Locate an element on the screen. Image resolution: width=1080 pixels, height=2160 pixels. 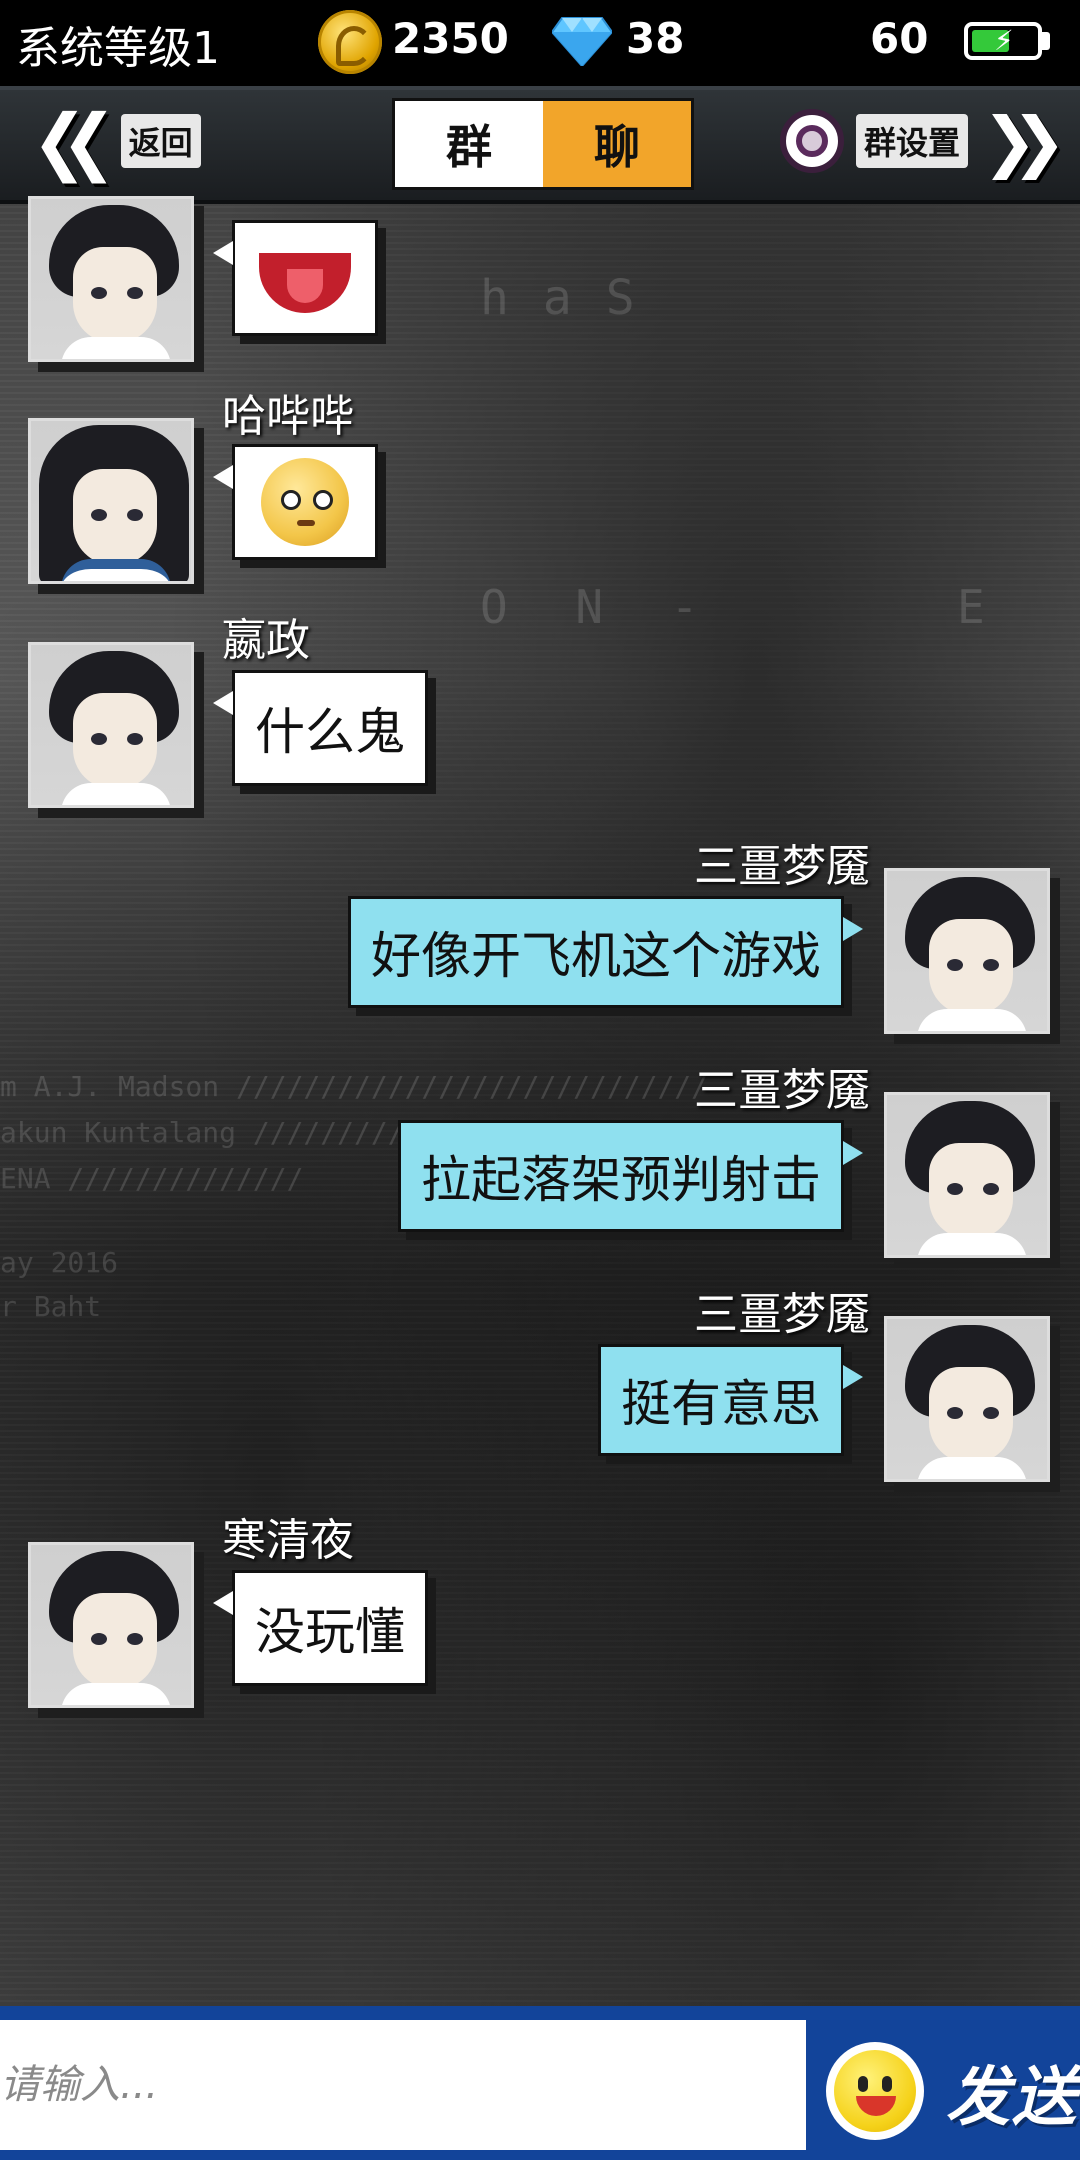
input-bar: 发送 is located at coordinates (540, 2083).